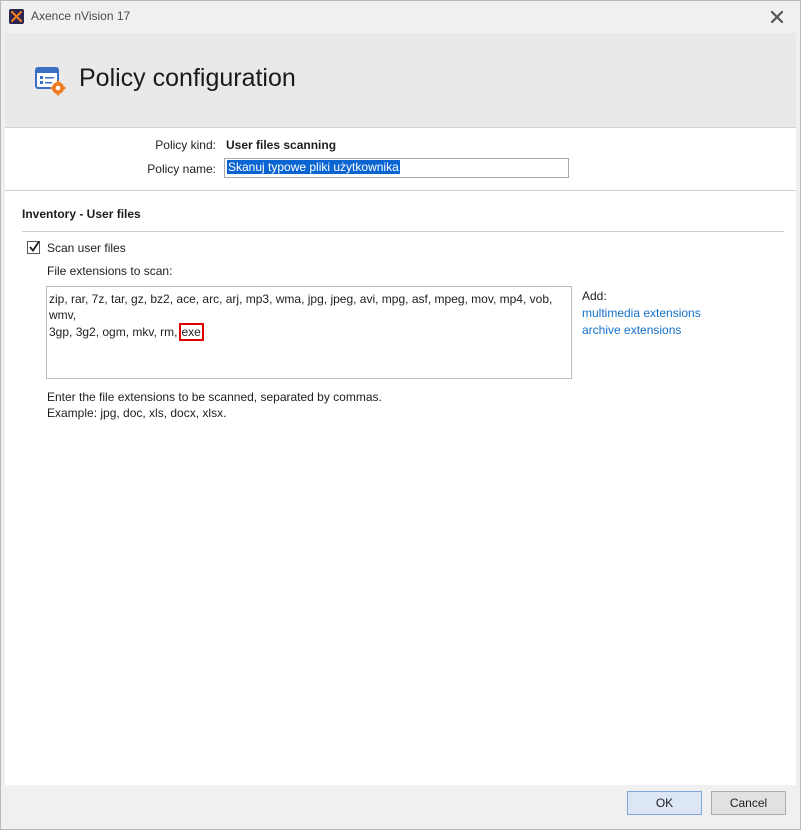 The width and height of the screenshot is (801, 830). I want to click on close-icon, so click(777, 17).